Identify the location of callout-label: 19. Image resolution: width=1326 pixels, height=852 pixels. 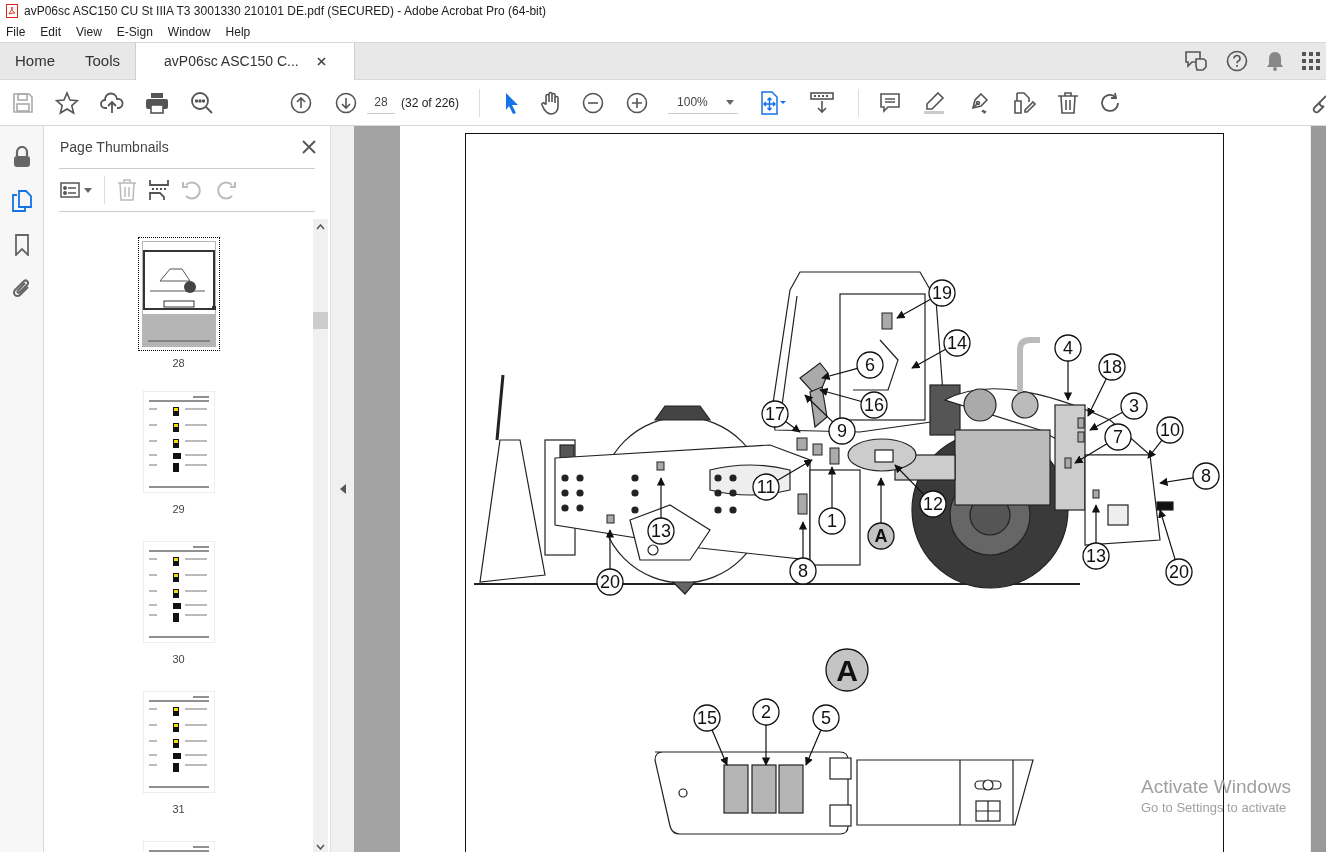
(942, 293).